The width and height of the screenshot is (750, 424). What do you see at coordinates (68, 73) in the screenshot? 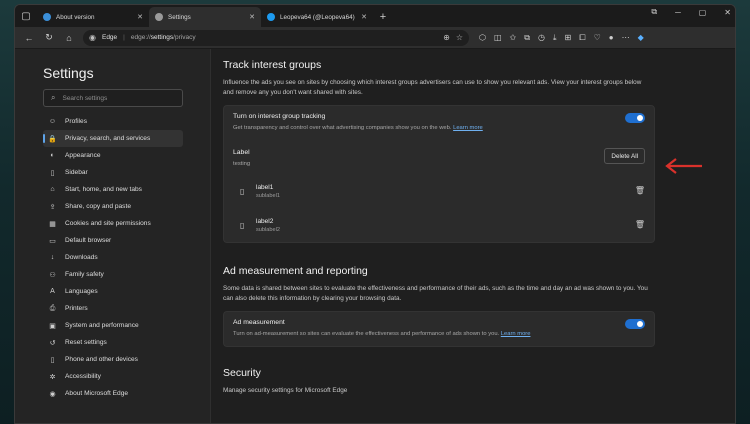
I see `page-title: Settings` at bounding box center [68, 73].